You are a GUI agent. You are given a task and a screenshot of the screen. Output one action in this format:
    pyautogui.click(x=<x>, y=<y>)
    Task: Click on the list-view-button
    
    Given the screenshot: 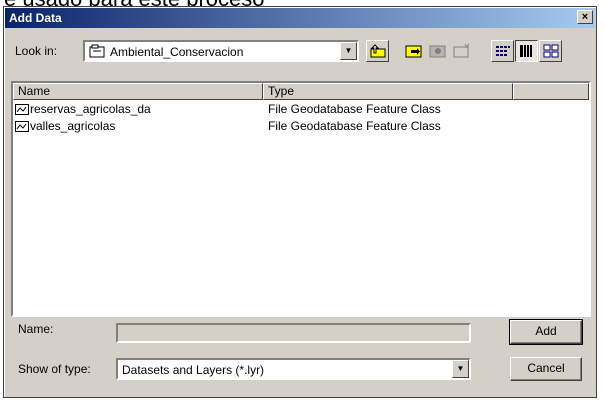 What is the action you would take?
    pyautogui.click(x=502, y=51)
    